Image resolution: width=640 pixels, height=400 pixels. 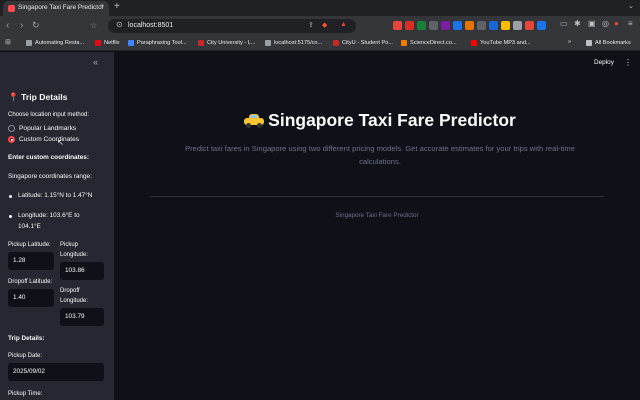 What do you see at coordinates (564, 23) in the screenshot?
I see `sidebar-panel-icon: ▭` at bounding box center [564, 23].